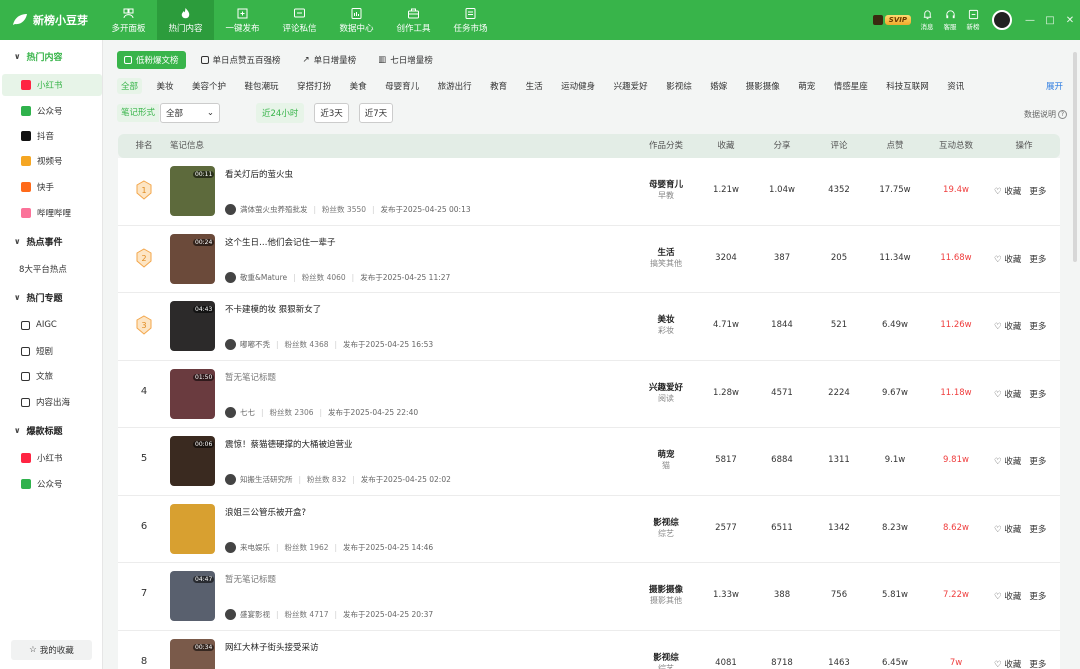 The width and height of the screenshot is (1080, 669). I want to click on category-chip: 婚嫁, so click(718, 86).